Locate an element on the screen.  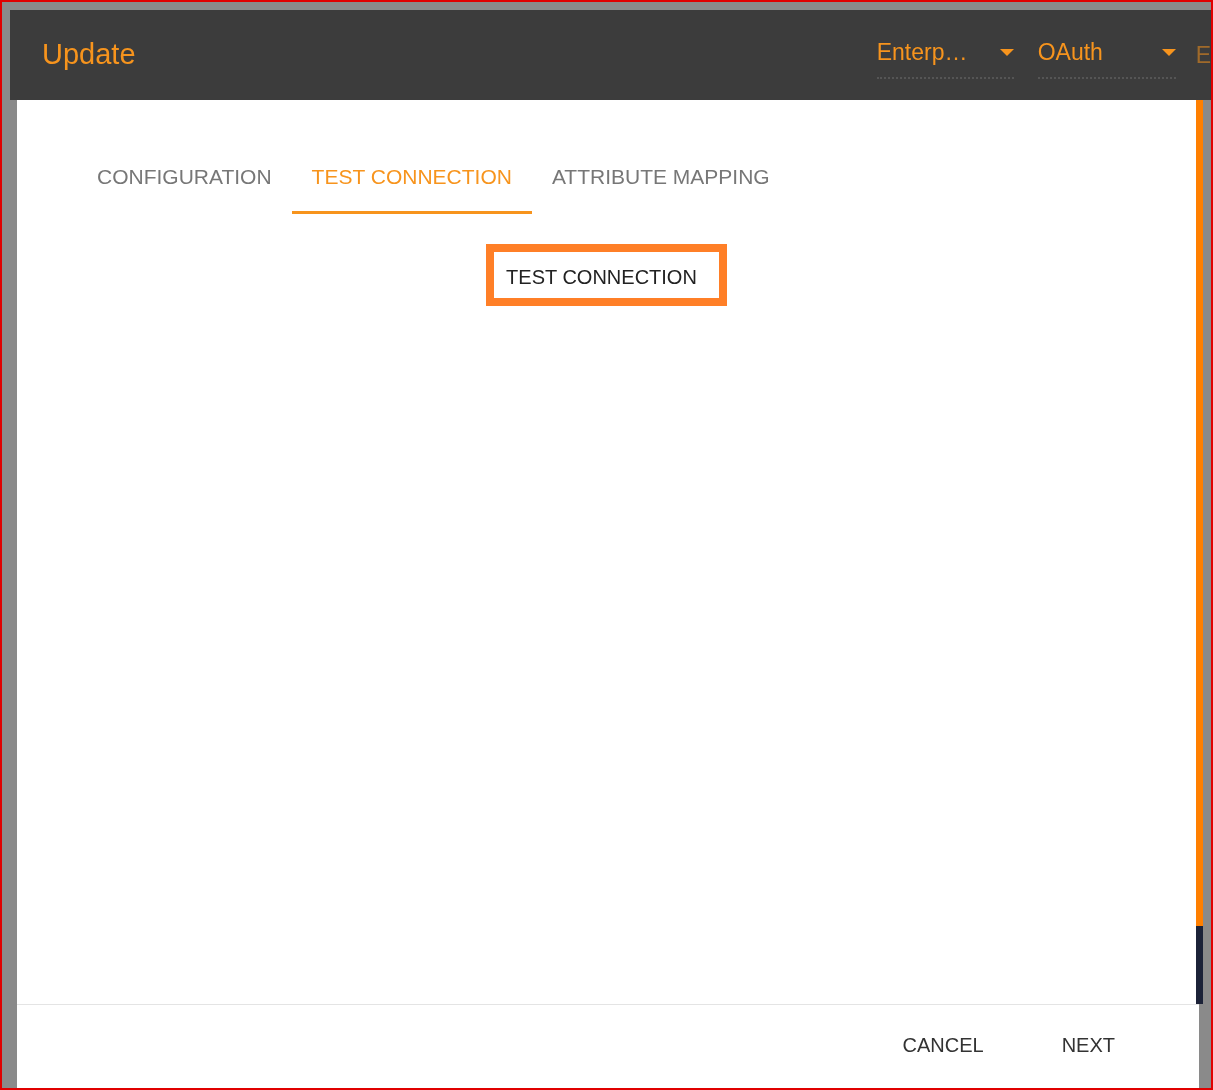
next-button: NEXT is located at coordinates (1080, 1046).